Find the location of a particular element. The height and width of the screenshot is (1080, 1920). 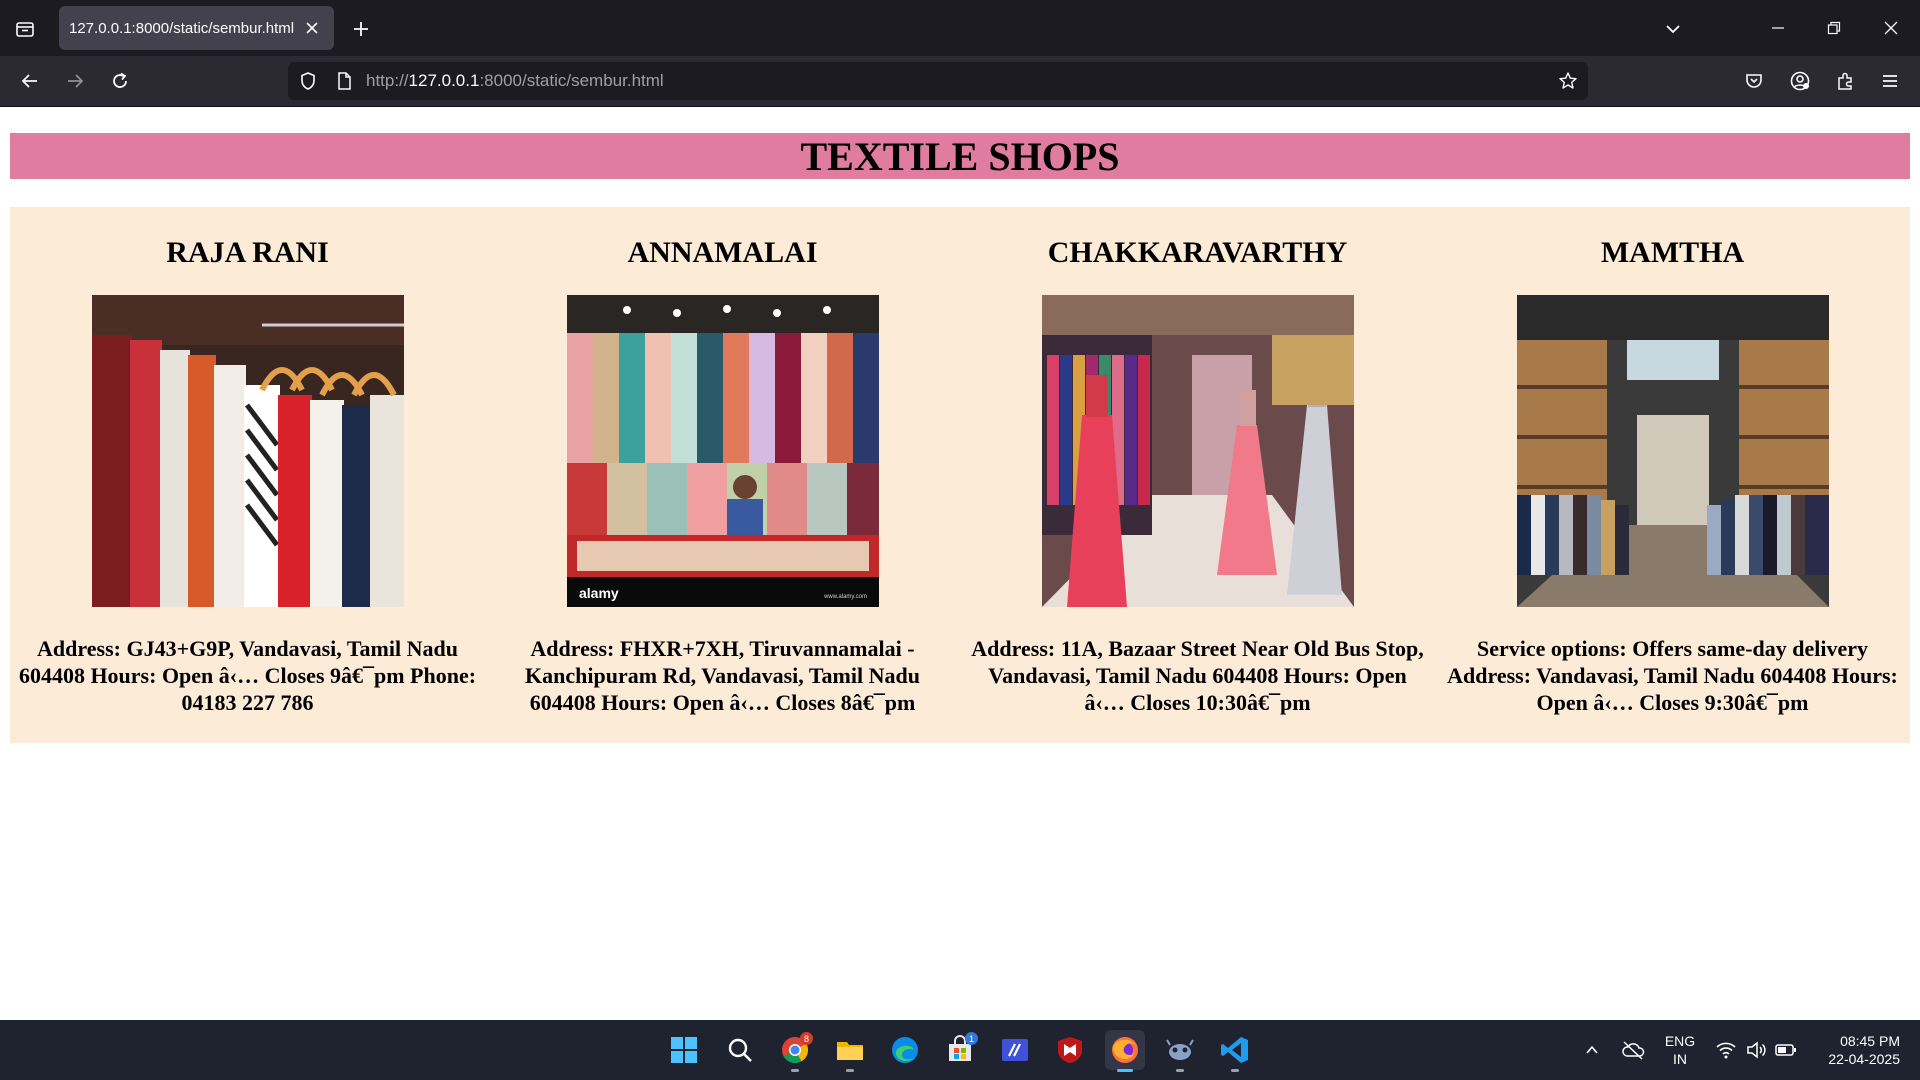

url-host: 127.0.0.1 is located at coordinates (444, 80).